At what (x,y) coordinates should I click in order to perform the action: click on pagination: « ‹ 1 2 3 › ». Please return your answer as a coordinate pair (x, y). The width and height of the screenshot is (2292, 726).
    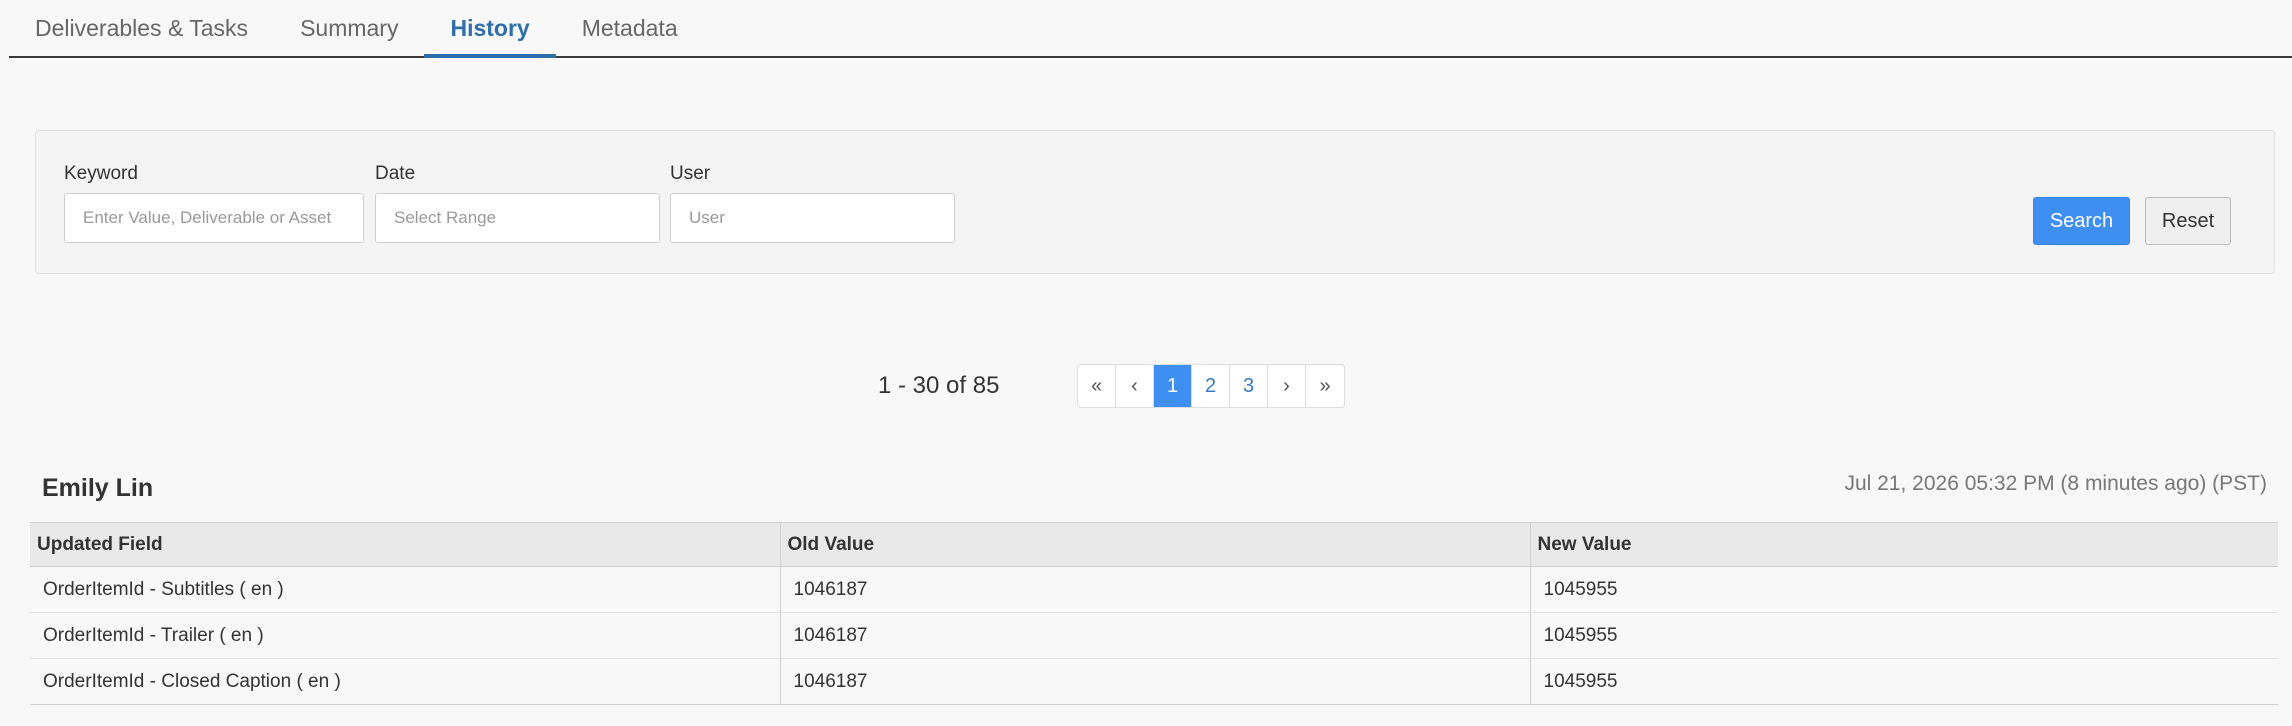
    Looking at the image, I should click on (1211, 386).